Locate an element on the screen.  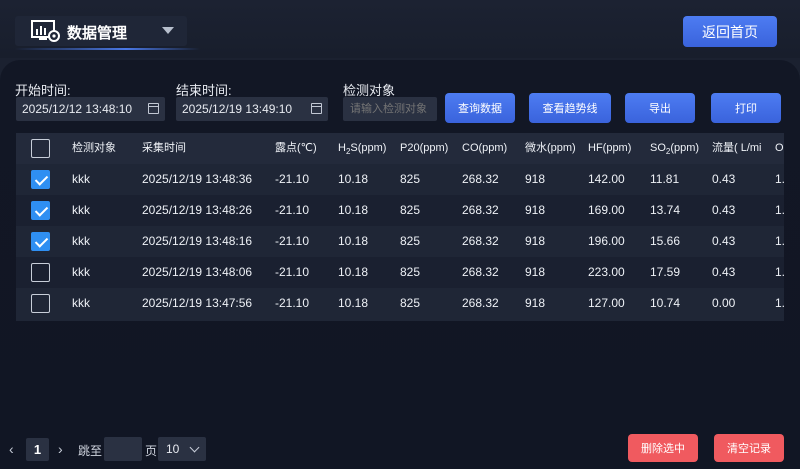
cell-so2: 17.59 is located at coordinates (665, 272).